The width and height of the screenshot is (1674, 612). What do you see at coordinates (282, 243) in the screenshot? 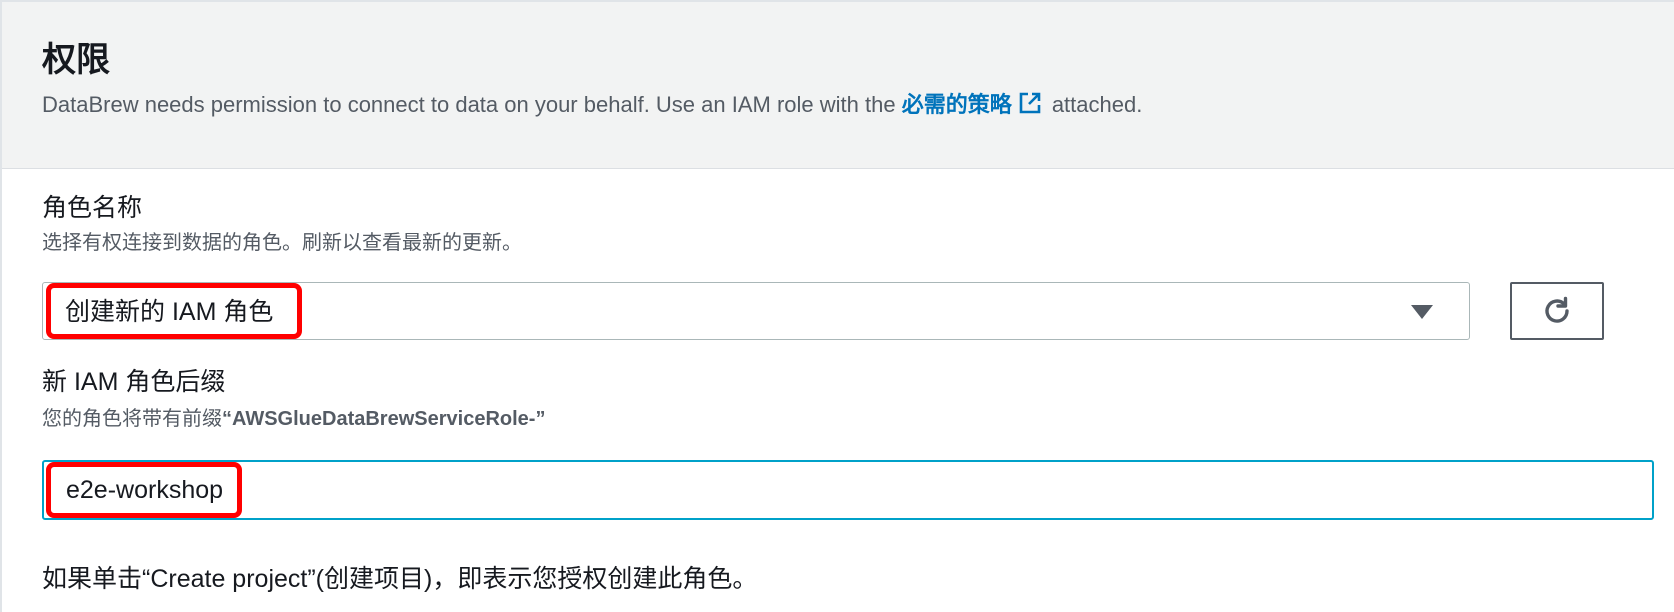
I see `role-name-hint: 选择有权连接到数据的角色。刷新以查看最新的更新。` at bounding box center [282, 243].